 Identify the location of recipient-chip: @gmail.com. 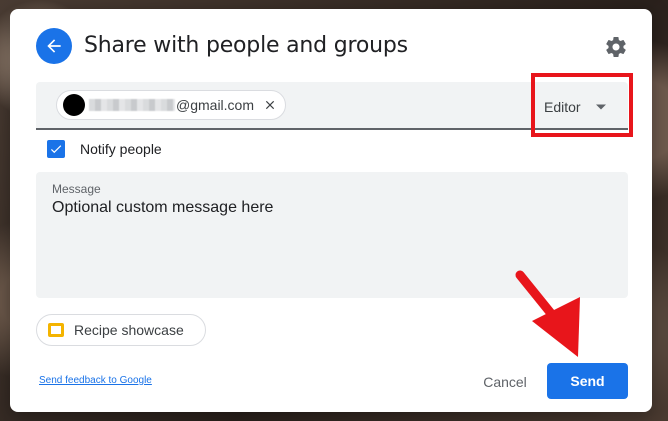
(171, 105).